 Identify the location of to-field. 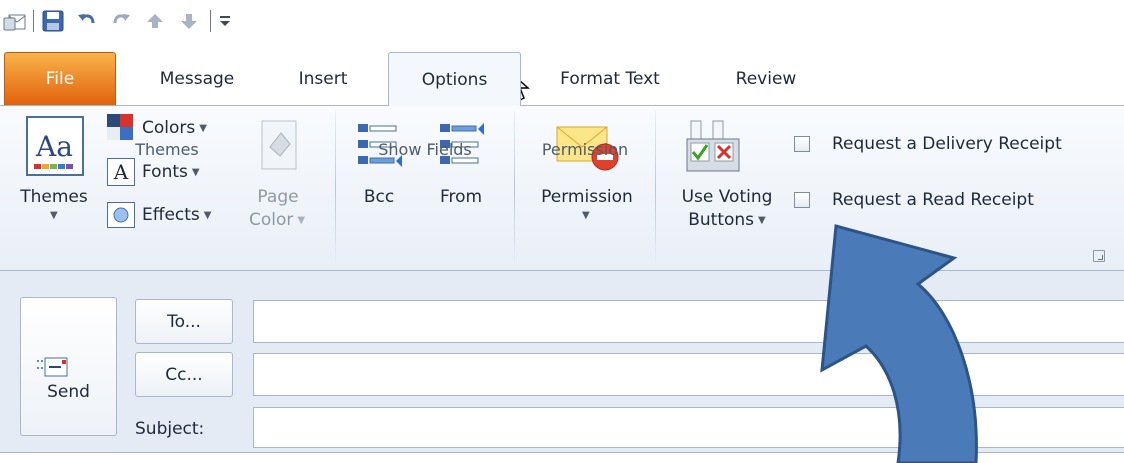
(688, 321).